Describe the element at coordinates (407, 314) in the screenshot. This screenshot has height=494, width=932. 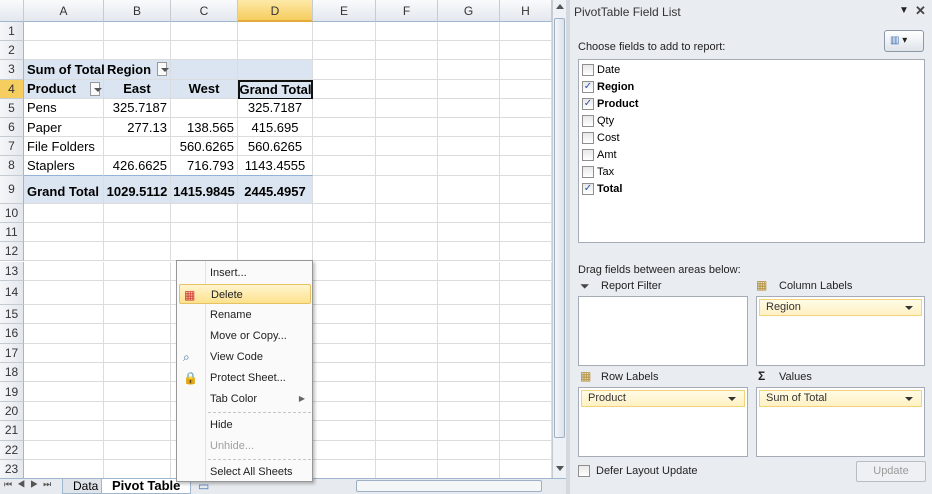
I see `cell-F15` at that location.